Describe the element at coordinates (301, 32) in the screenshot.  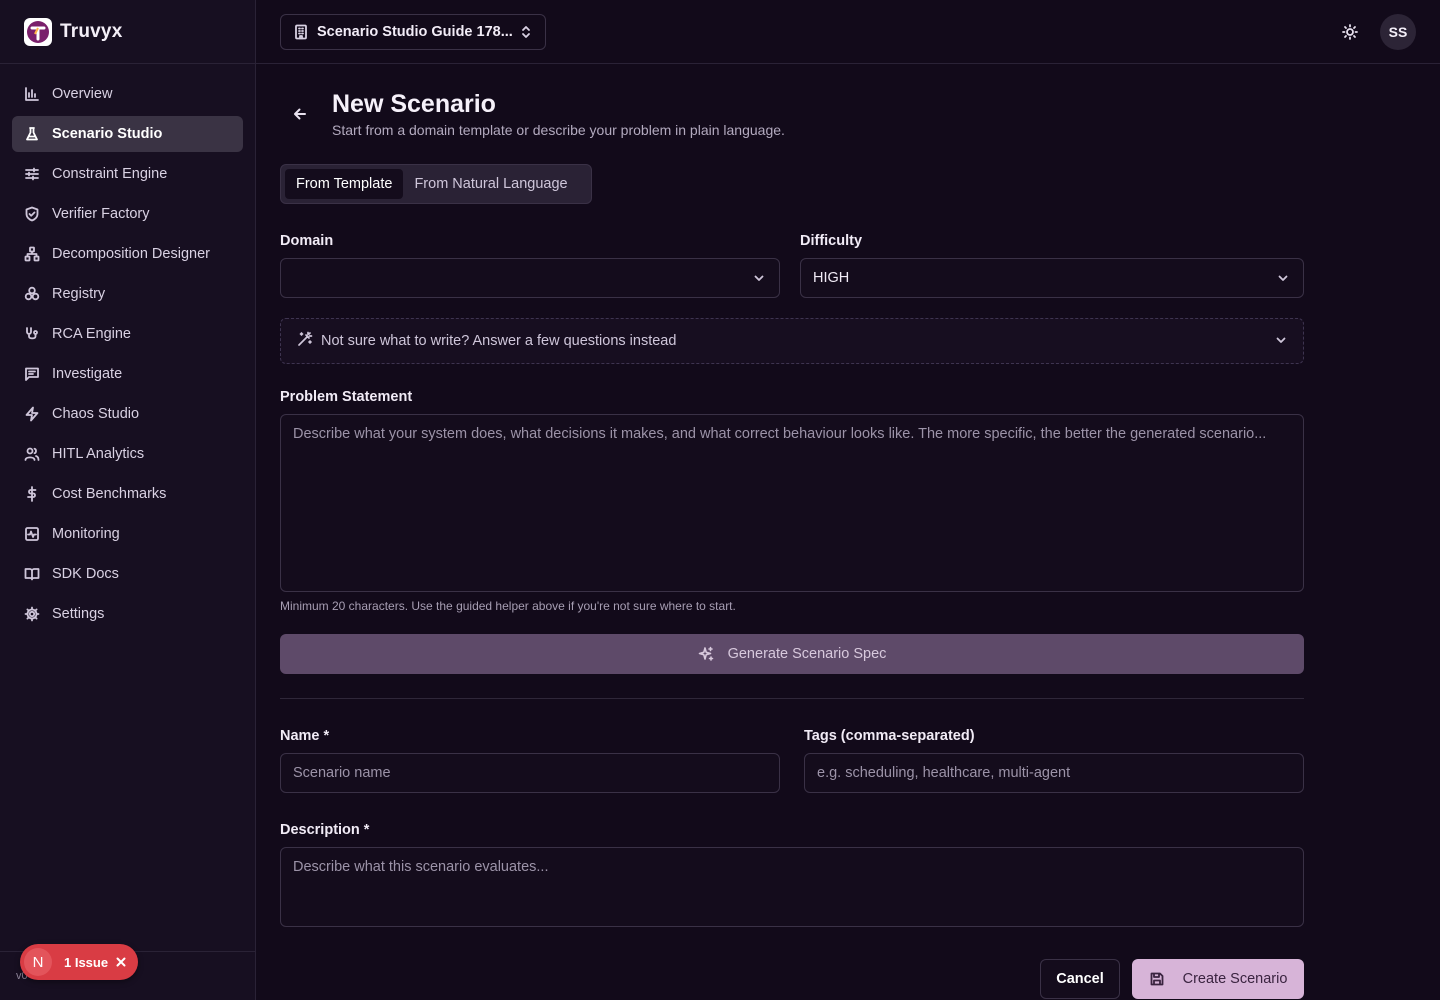
I see `building-icon` at that location.